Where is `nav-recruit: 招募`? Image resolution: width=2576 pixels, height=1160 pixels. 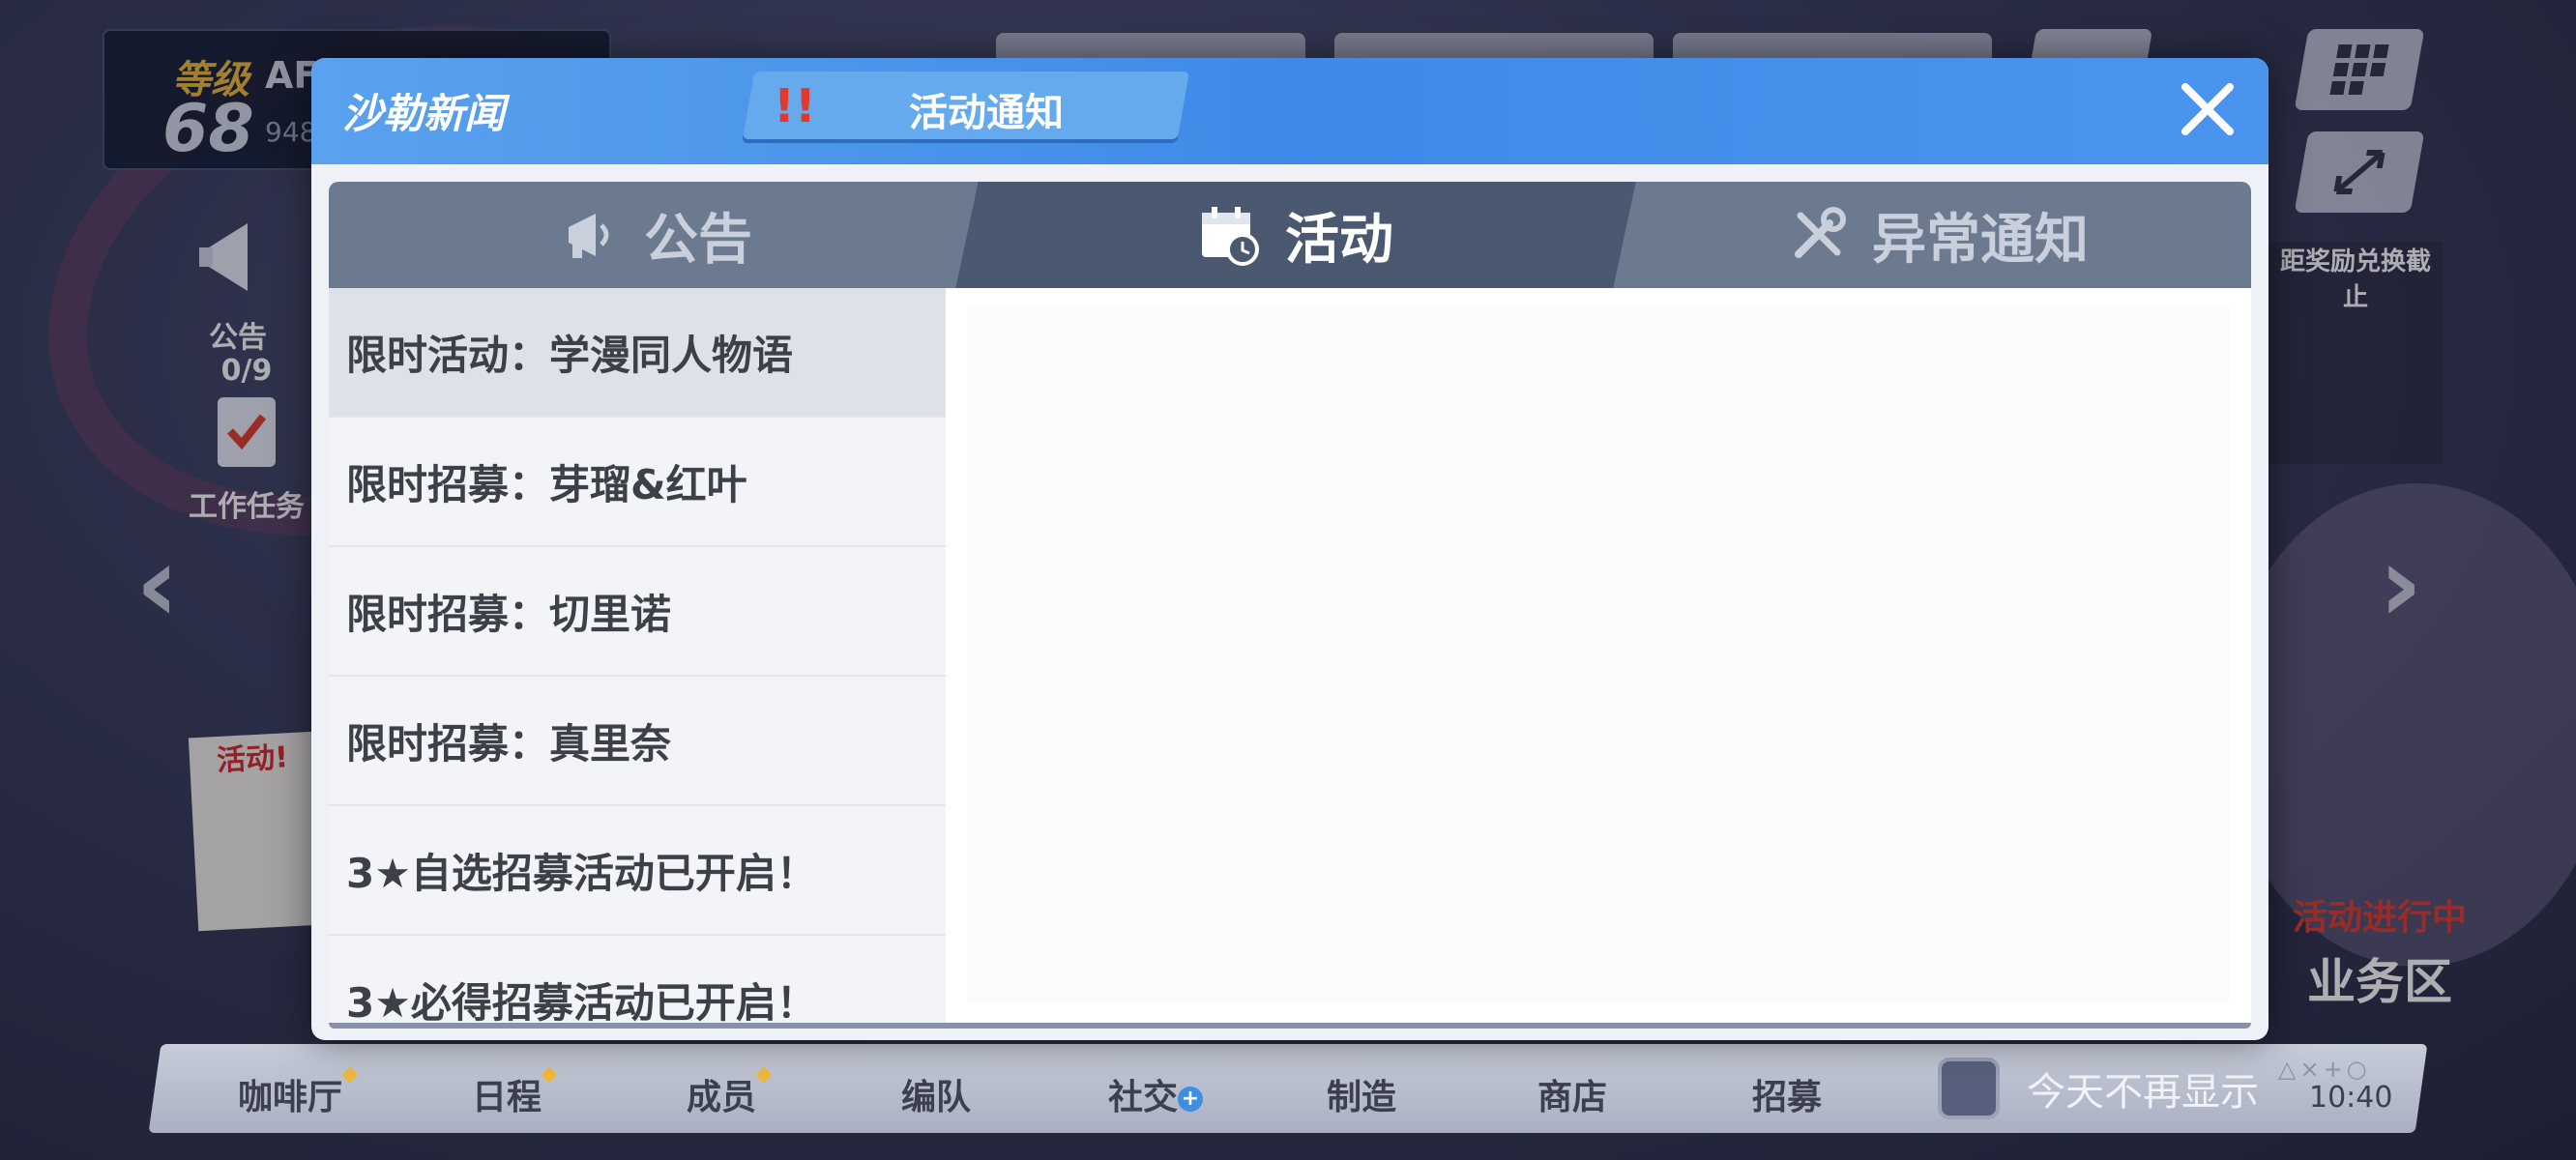
nav-recruit: 招募 is located at coordinates (1787, 1094).